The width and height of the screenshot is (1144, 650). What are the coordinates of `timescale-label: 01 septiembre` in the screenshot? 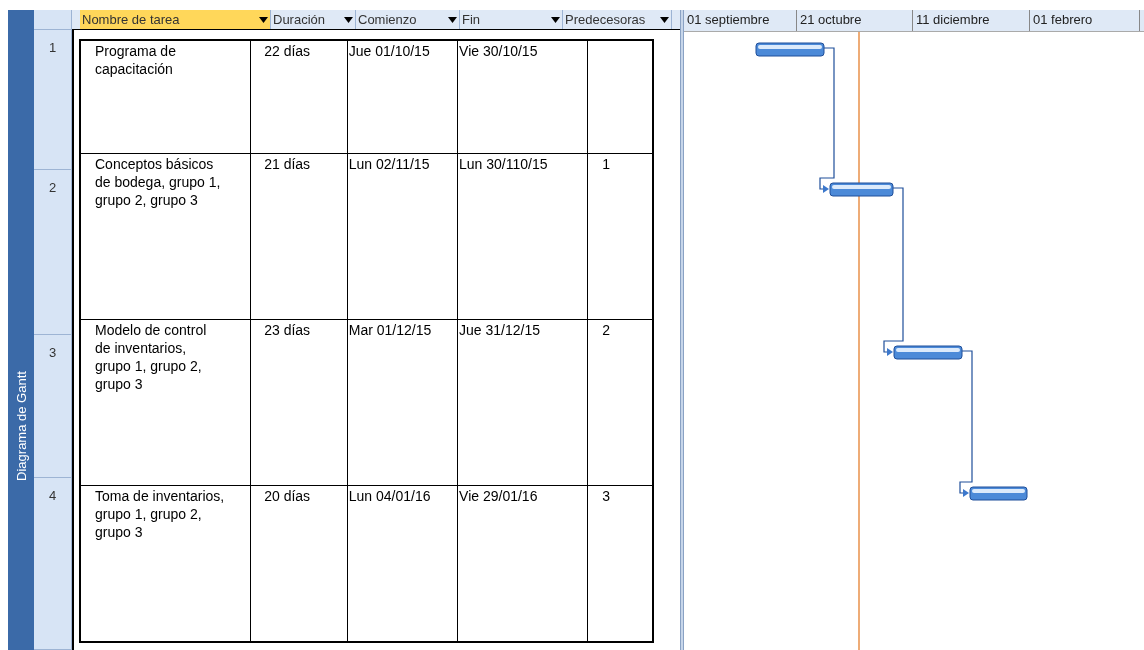 It's located at (740, 20).